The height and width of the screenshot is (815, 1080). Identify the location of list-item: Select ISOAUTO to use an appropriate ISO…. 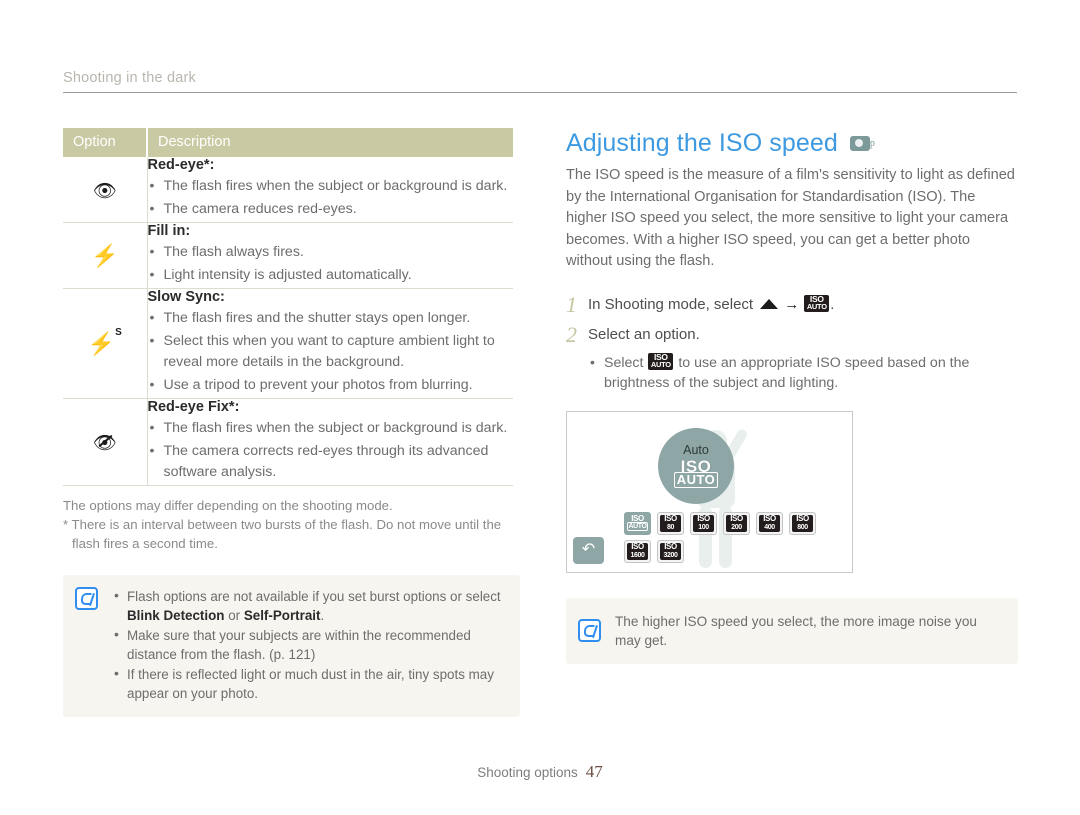
(803, 372).